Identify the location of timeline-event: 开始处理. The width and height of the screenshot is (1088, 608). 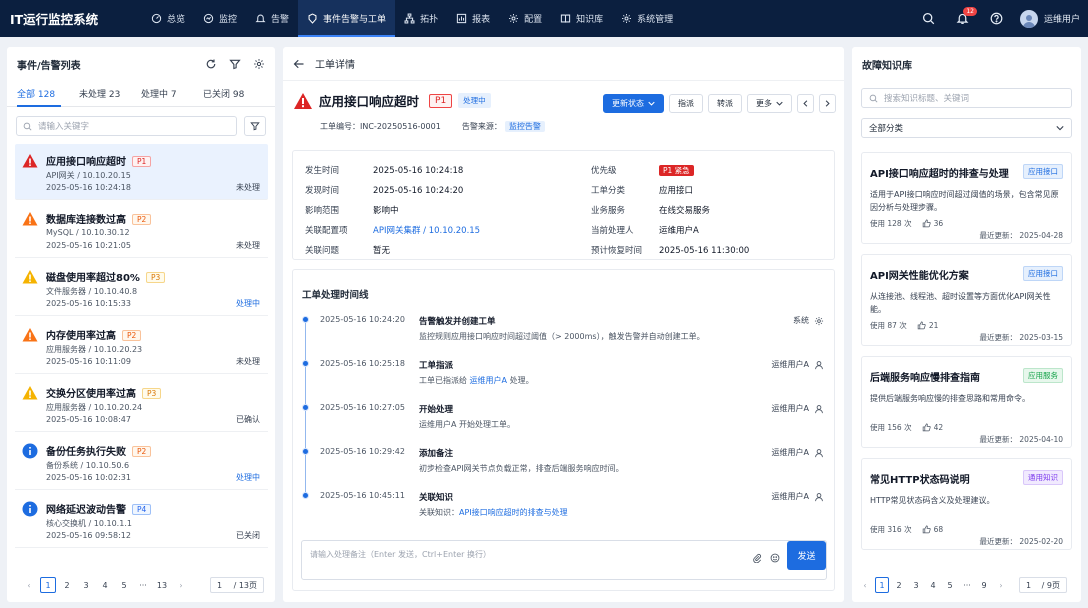
(436, 410).